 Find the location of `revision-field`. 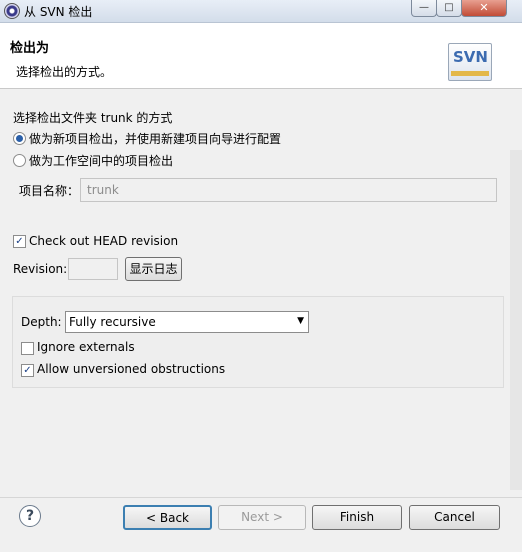

revision-field is located at coordinates (93, 269).